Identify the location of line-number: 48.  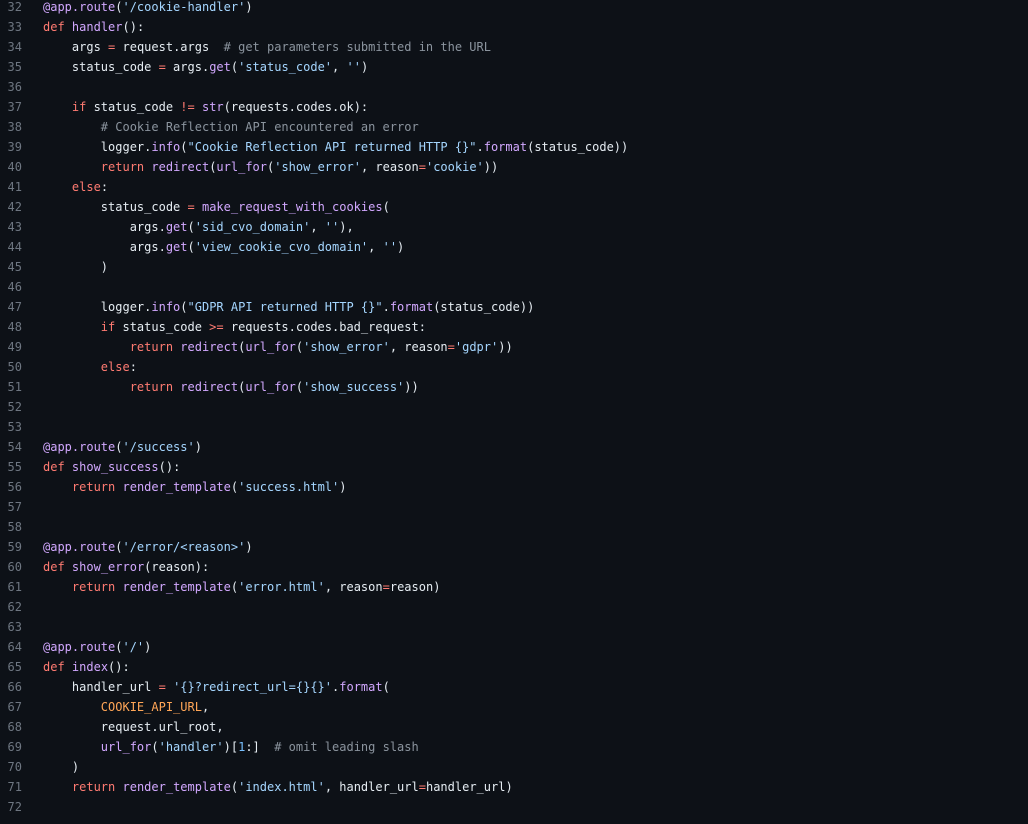
(11, 327).